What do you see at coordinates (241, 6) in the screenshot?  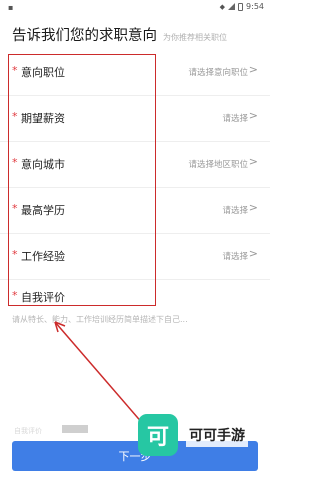 I see `battery-icon` at bounding box center [241, 6].